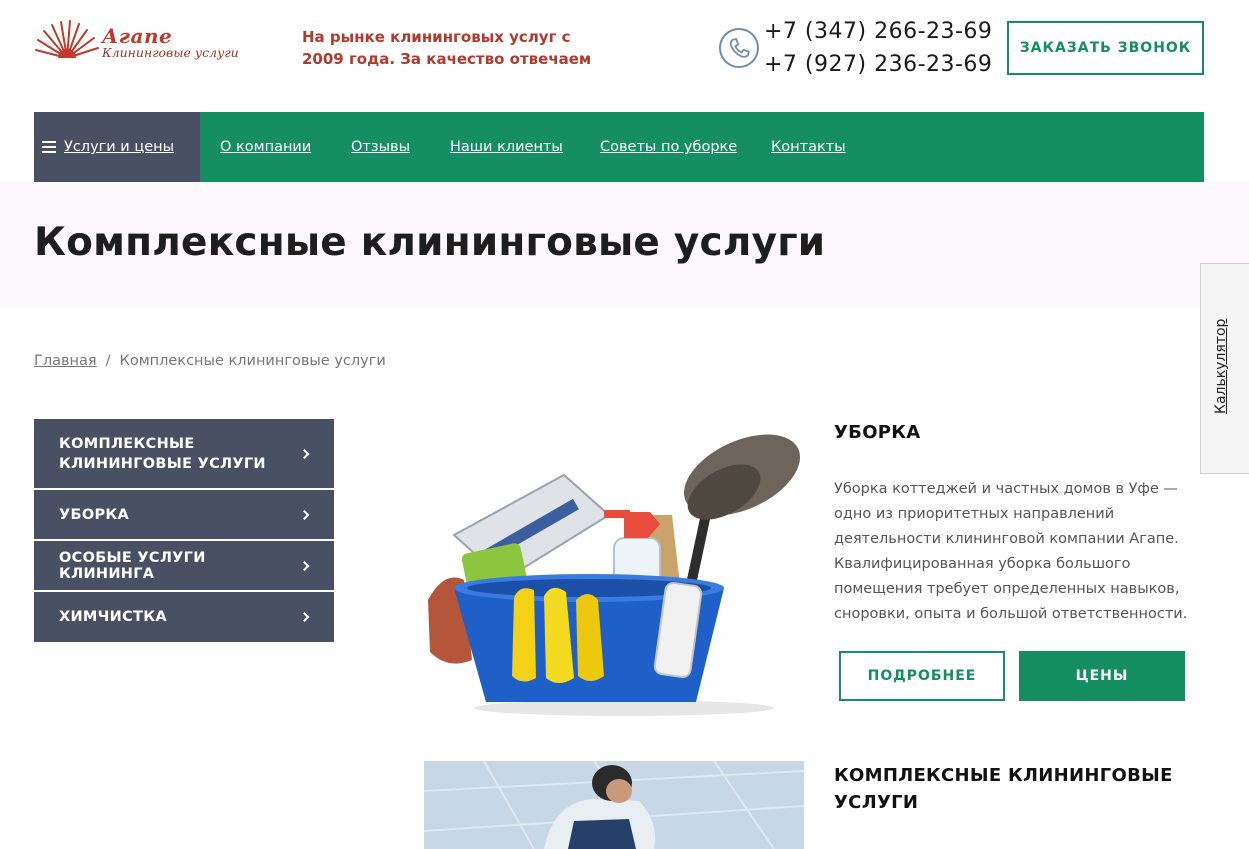 Image resolution: width=1249 pixels, height=849 pixels. What do you see at coordinates (922, 676) in the screenshot?
I see `more-details-button: ПОДРОБНЕЕ` at bounding box center [922, 676].